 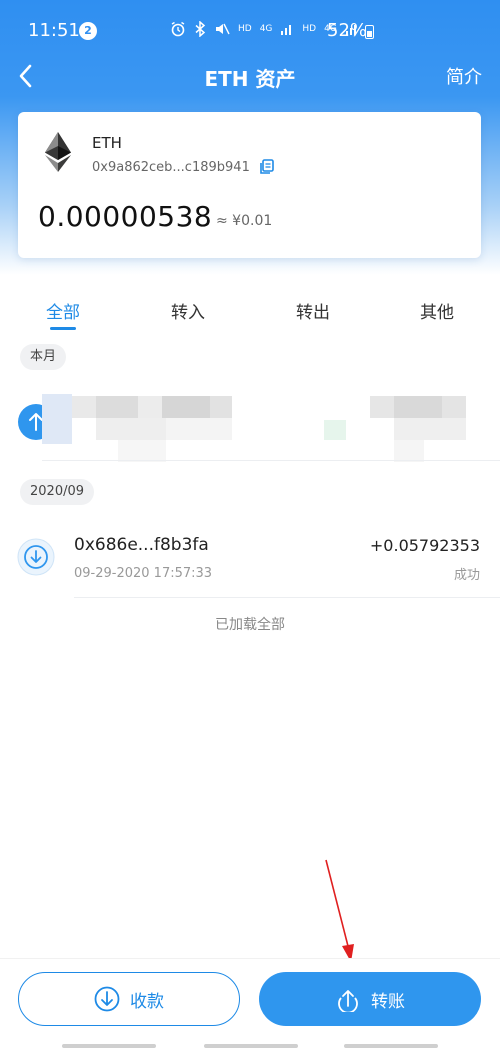 What do you see at coordinates (271, 427) in the screenshot?
I see `redacted-content` at bounding box center [271, 427].